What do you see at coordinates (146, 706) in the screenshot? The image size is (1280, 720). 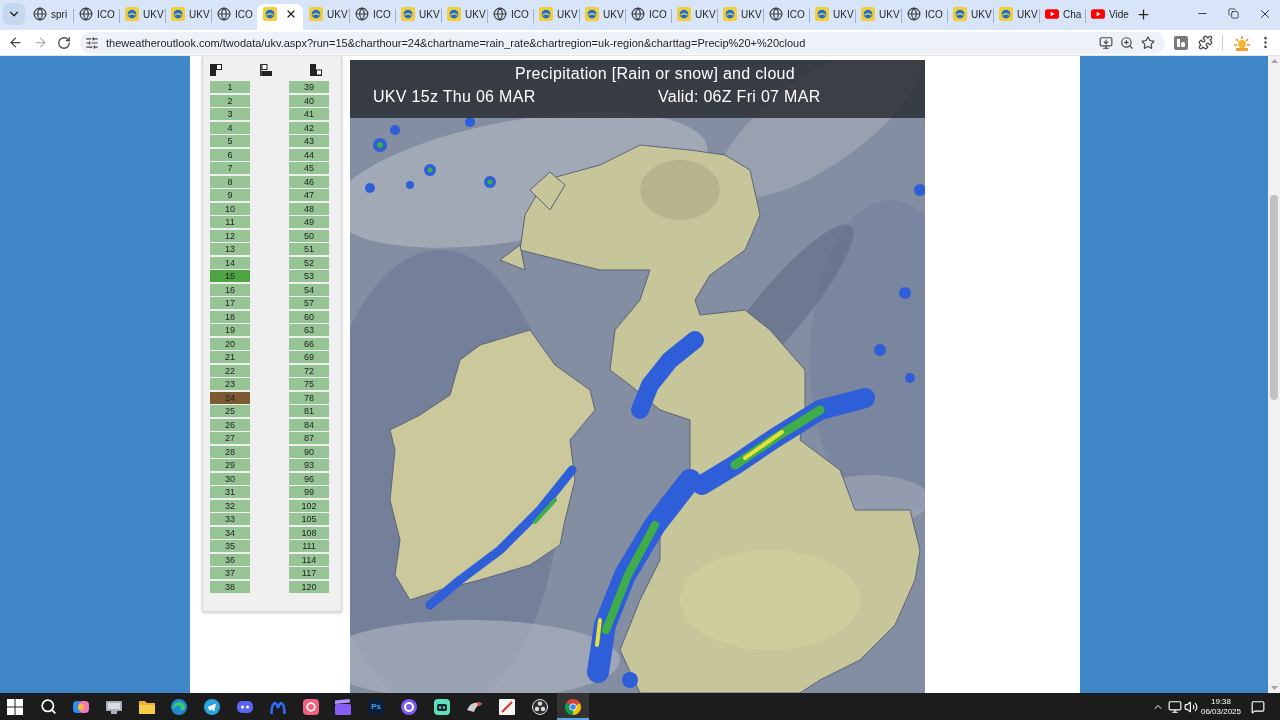 I see `folder-icon` at bounding box center [146, 706].